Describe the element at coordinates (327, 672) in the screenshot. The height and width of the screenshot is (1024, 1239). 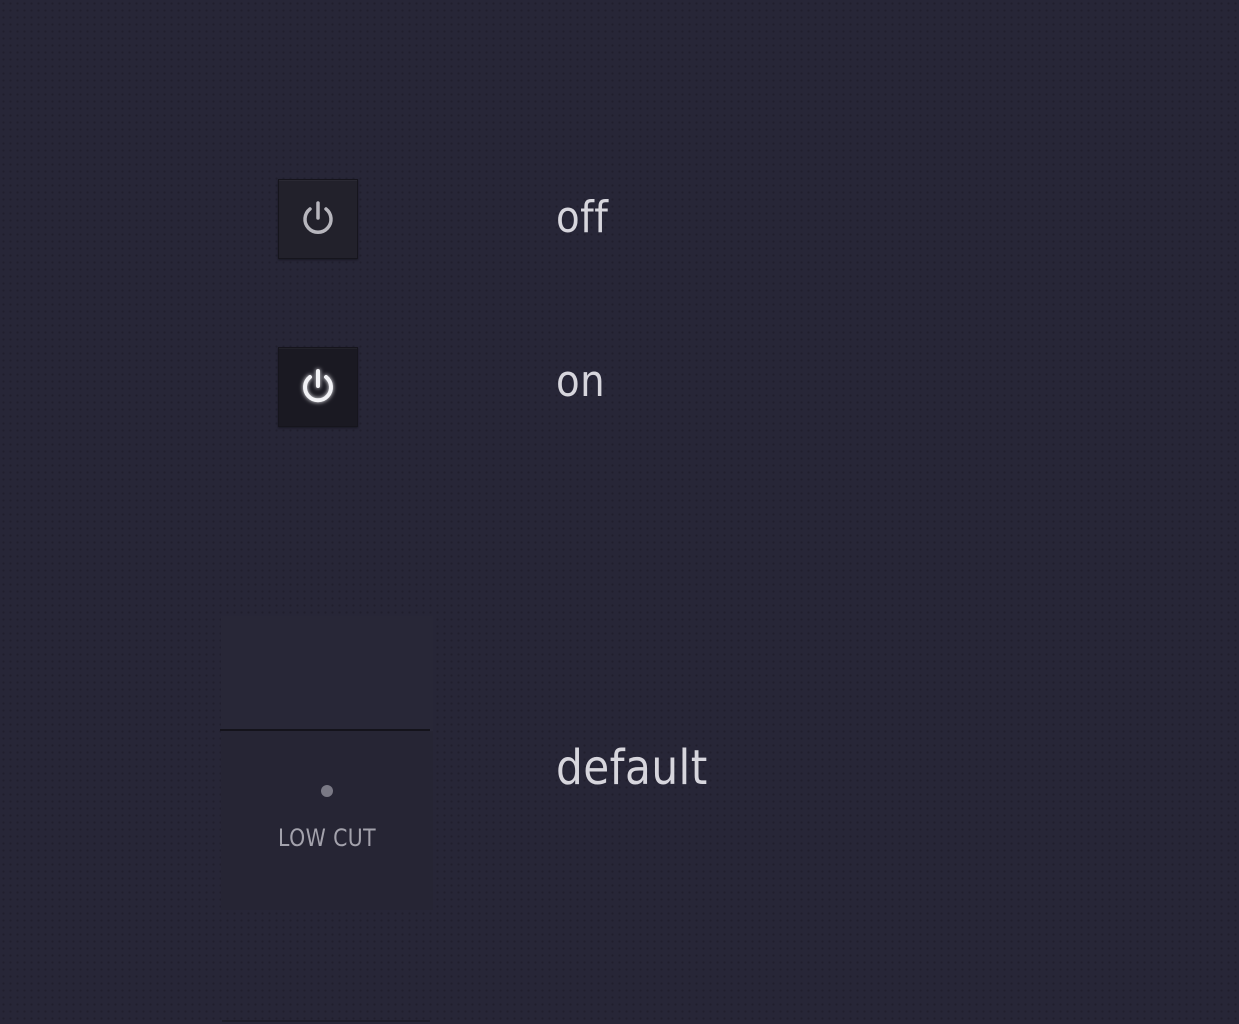
I see `lowcut-top-panel` at that location.